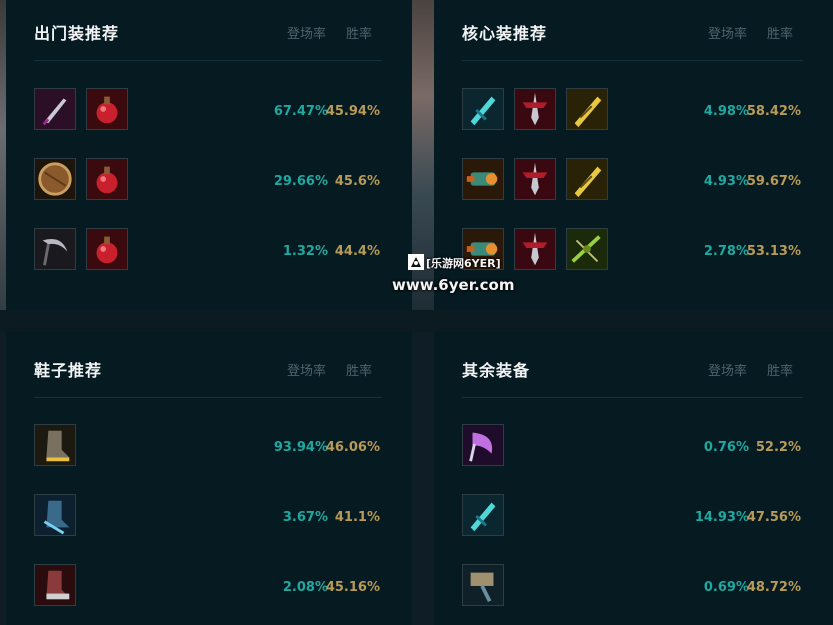  I want to click on pick-rate: 93.94%, so click(300, 447).